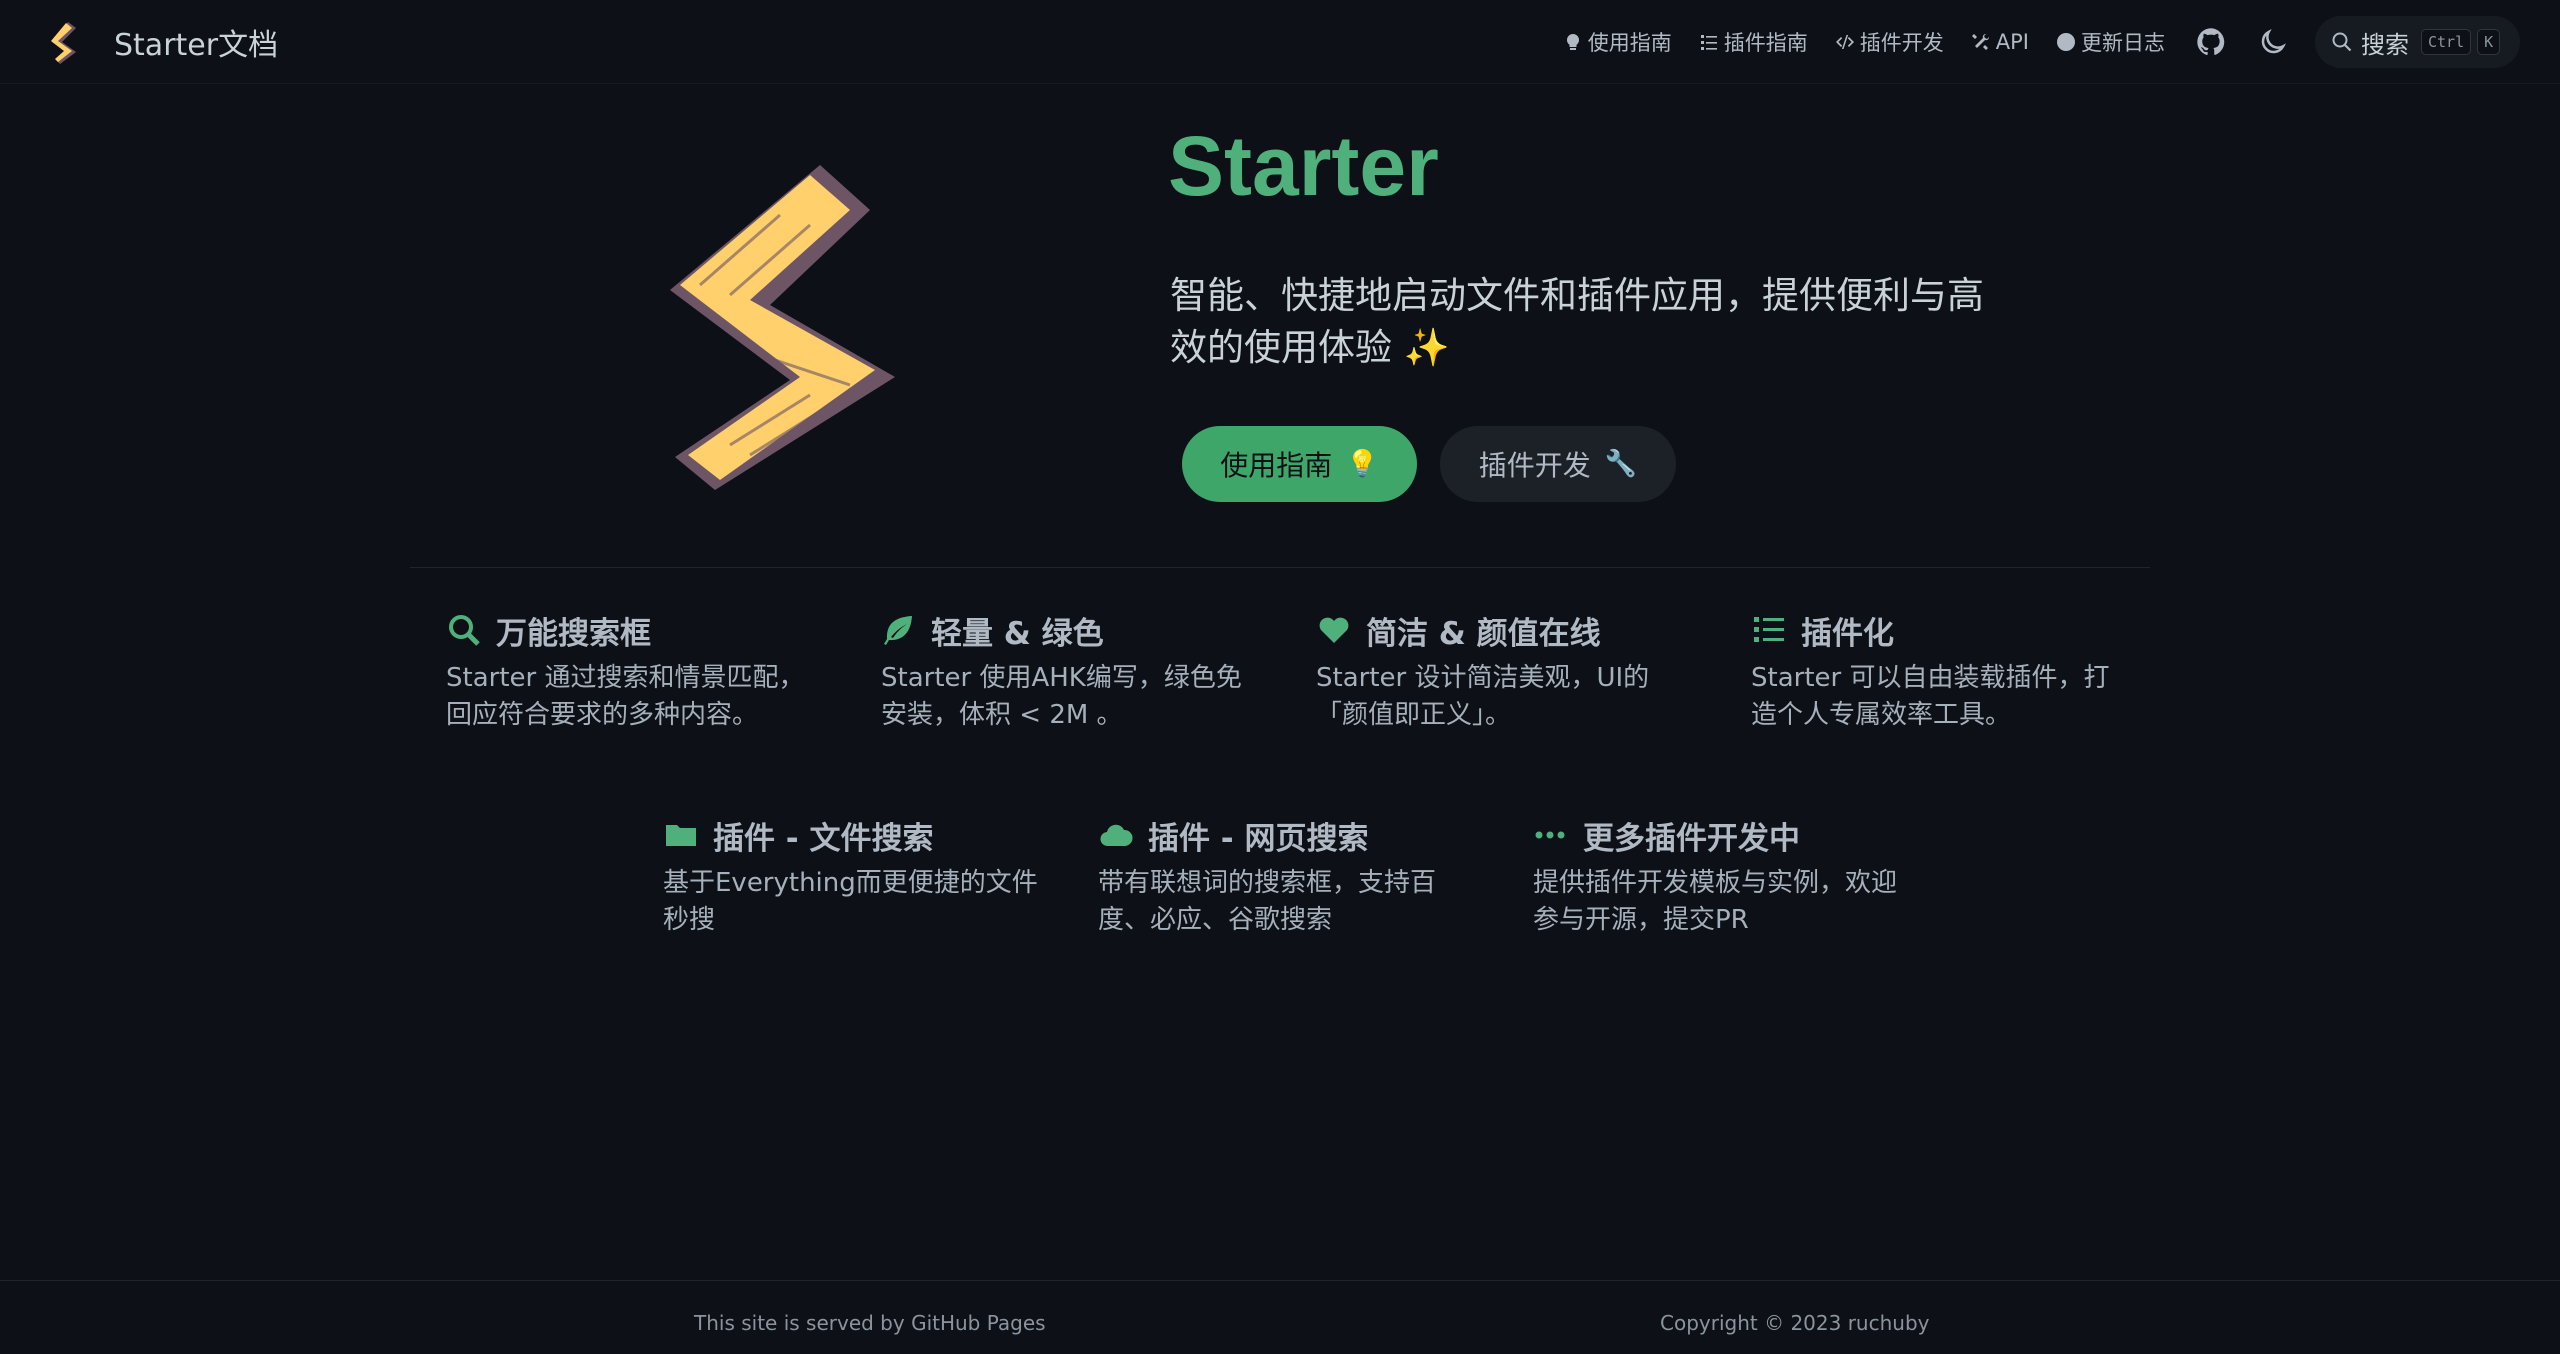 Image resolution: width=2560 pixels, height=1354 pixels. Describe the element at coordinates (1534, 465) in the screenshot. I see `plugin-dev-button-label: 插件开发` at that location.